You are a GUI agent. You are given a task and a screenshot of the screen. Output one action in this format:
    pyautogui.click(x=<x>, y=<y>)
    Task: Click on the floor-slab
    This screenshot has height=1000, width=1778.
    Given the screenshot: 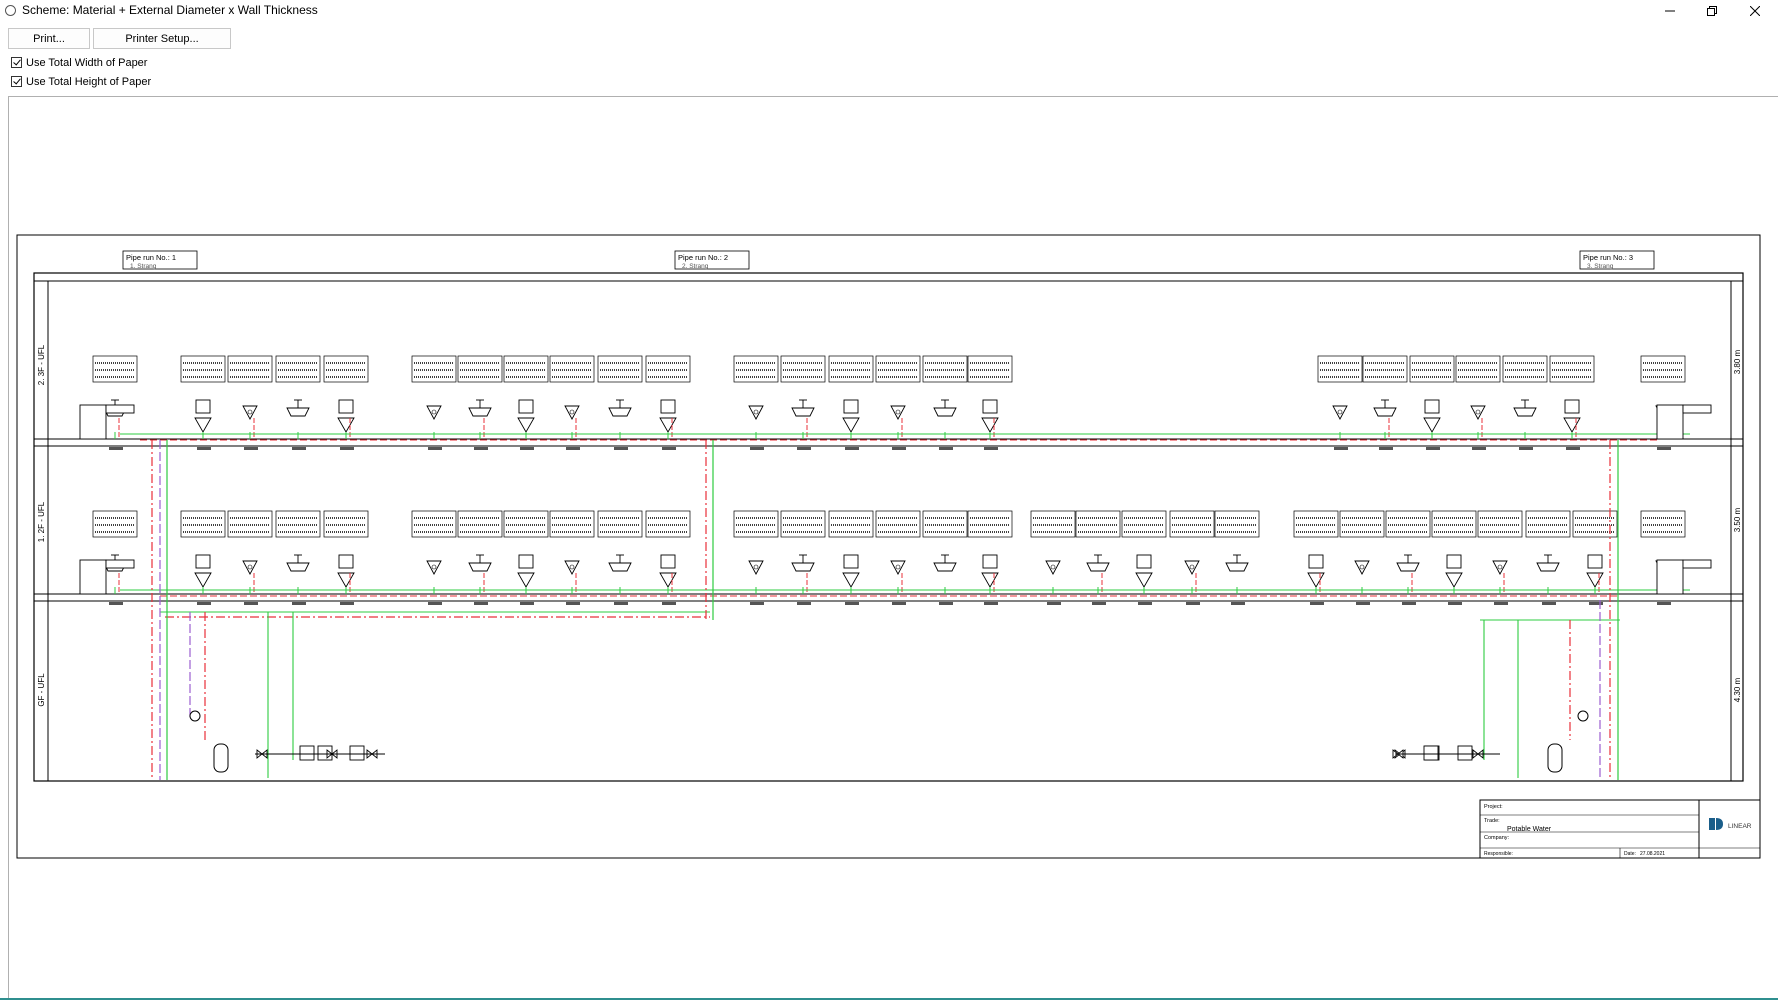 What is the action you would take?
    pyautogui.click(x=888, y=597)
    